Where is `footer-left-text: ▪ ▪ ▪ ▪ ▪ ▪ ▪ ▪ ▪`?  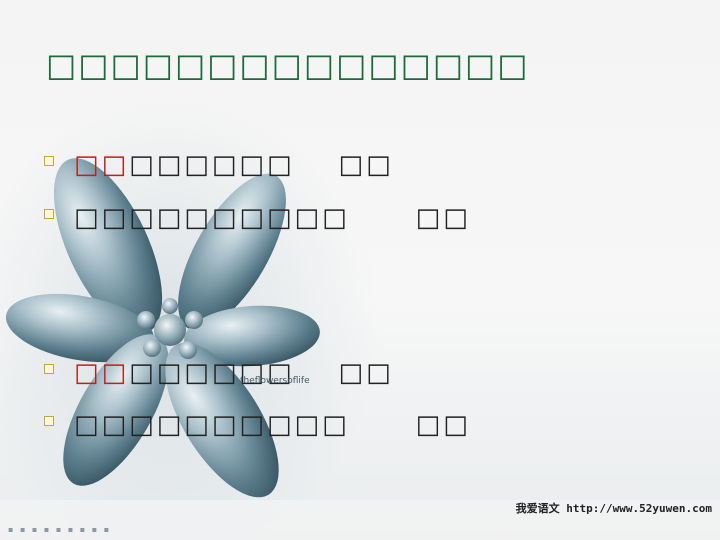 footer-left-text: ▪ ▪ ▪ ▪ ▪ ▪ ▪ ▪ ▪ is located at coordinates (60, 529).